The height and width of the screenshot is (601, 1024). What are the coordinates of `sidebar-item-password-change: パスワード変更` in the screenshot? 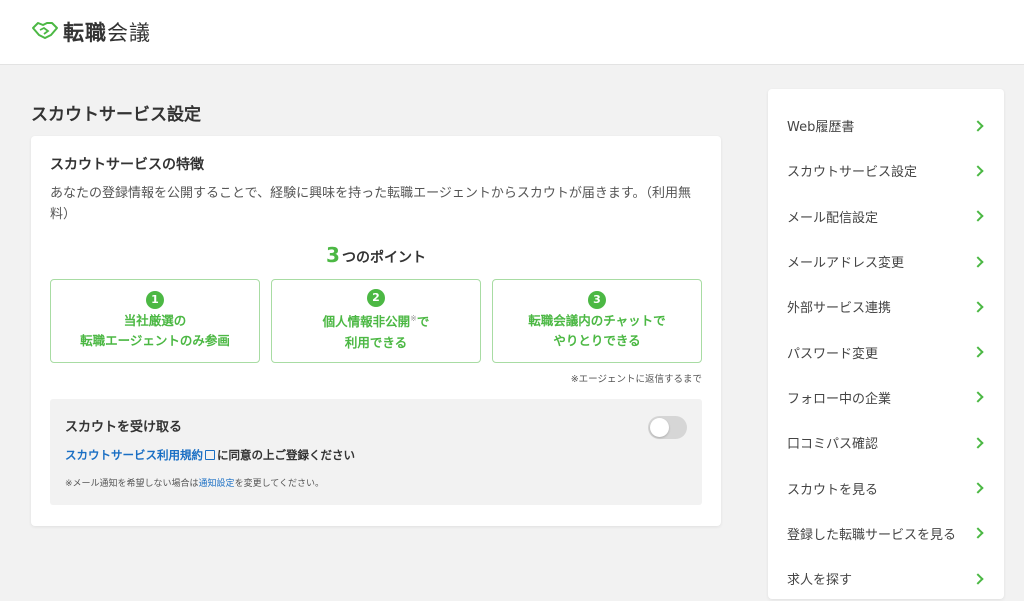 It's located at (886, 351).